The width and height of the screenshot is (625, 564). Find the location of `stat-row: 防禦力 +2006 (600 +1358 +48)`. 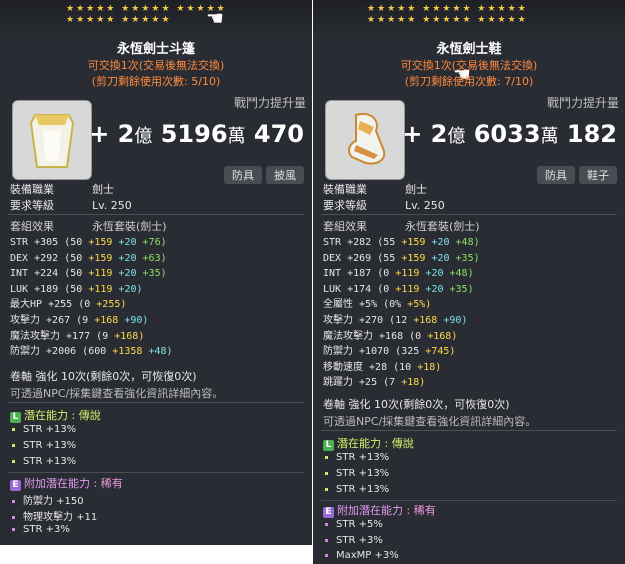

stat-row: 防禦力 +2006 (600 +1358 +48) is located at coordinates (91, 352).